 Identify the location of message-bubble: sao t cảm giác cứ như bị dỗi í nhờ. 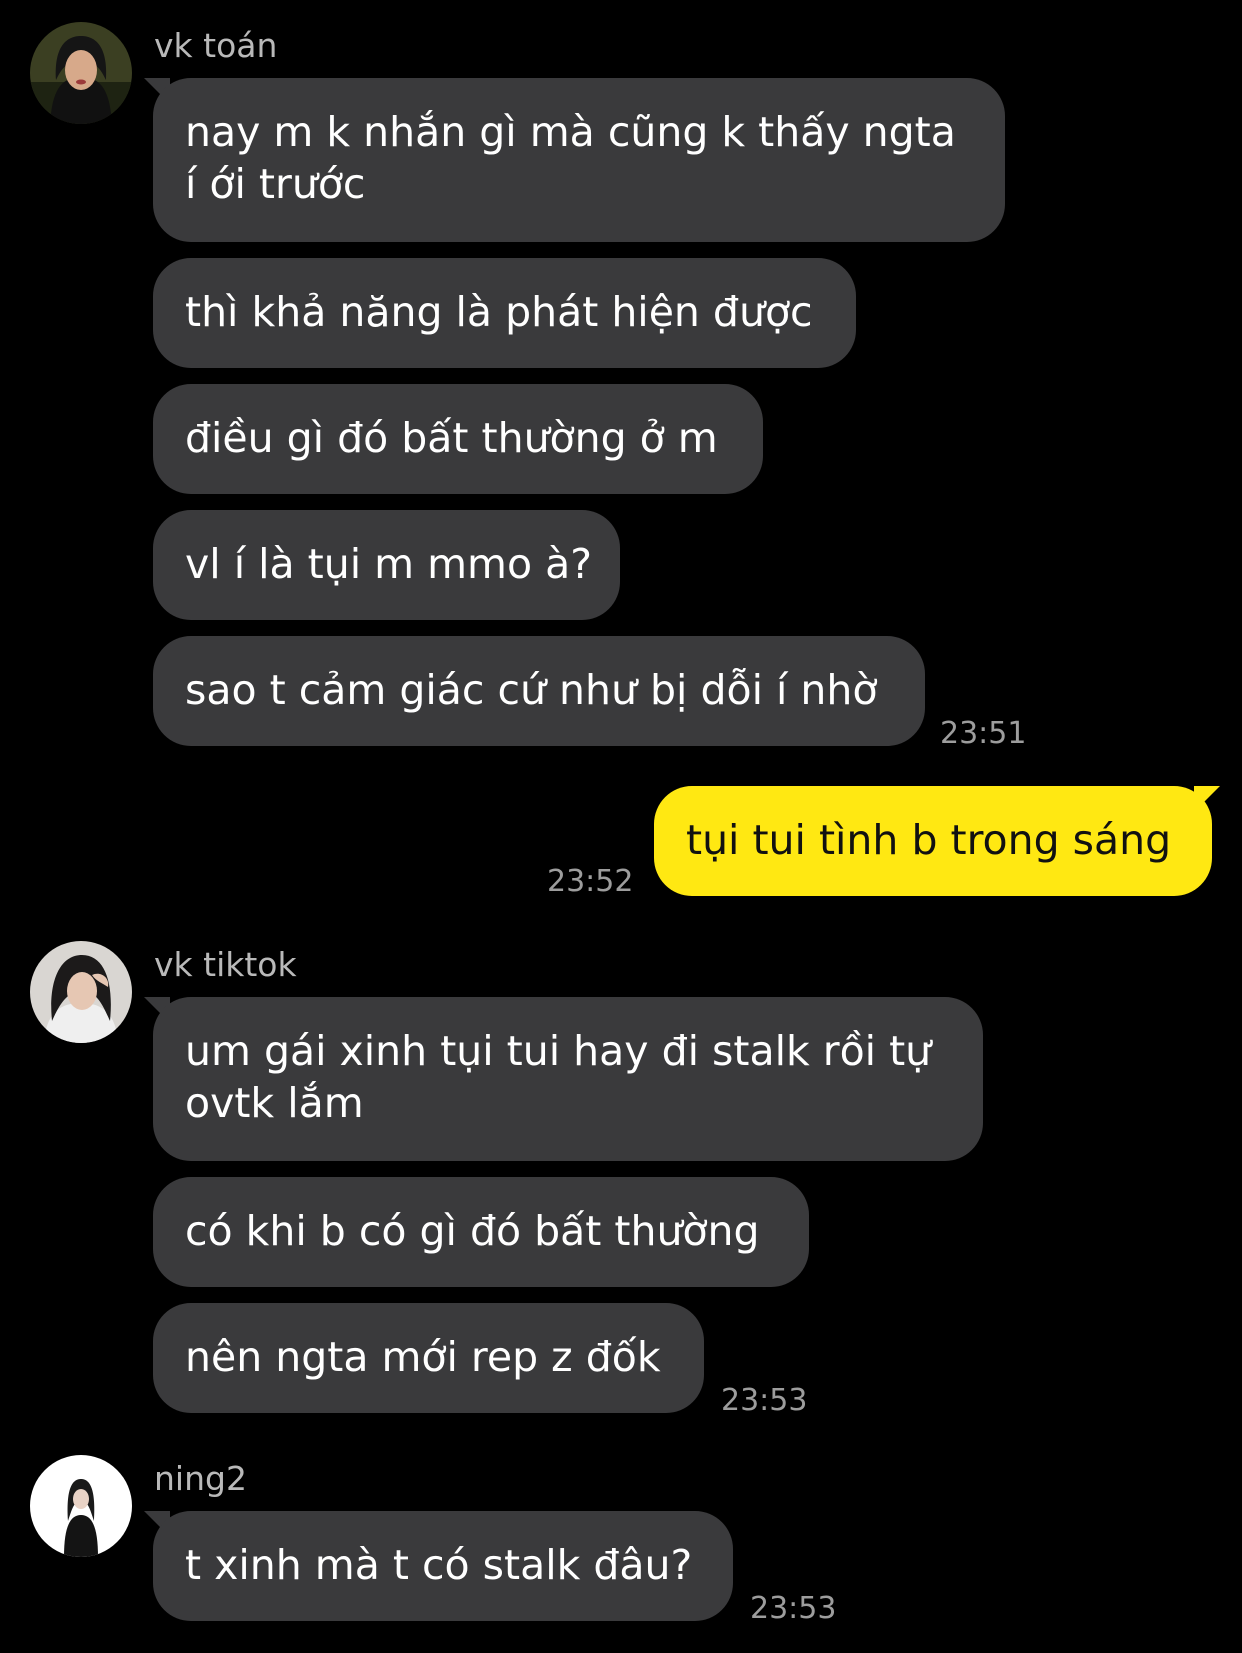
(539, 691).